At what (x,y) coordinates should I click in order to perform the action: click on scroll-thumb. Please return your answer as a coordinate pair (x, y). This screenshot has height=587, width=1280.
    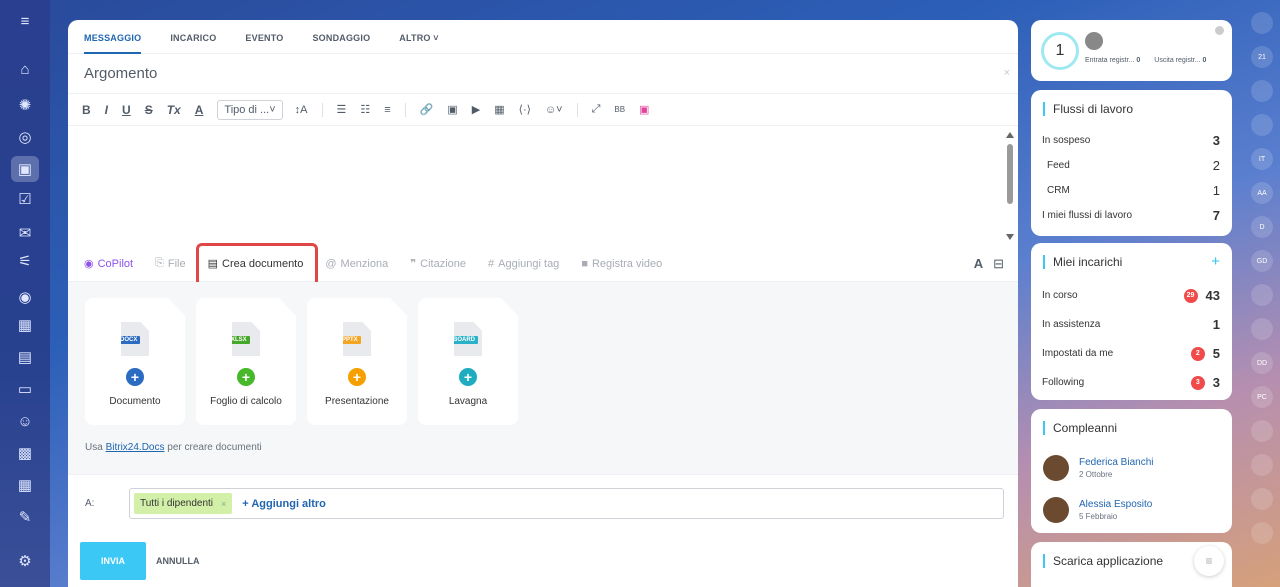
    Looking at the image, I should click on (1010, 174).